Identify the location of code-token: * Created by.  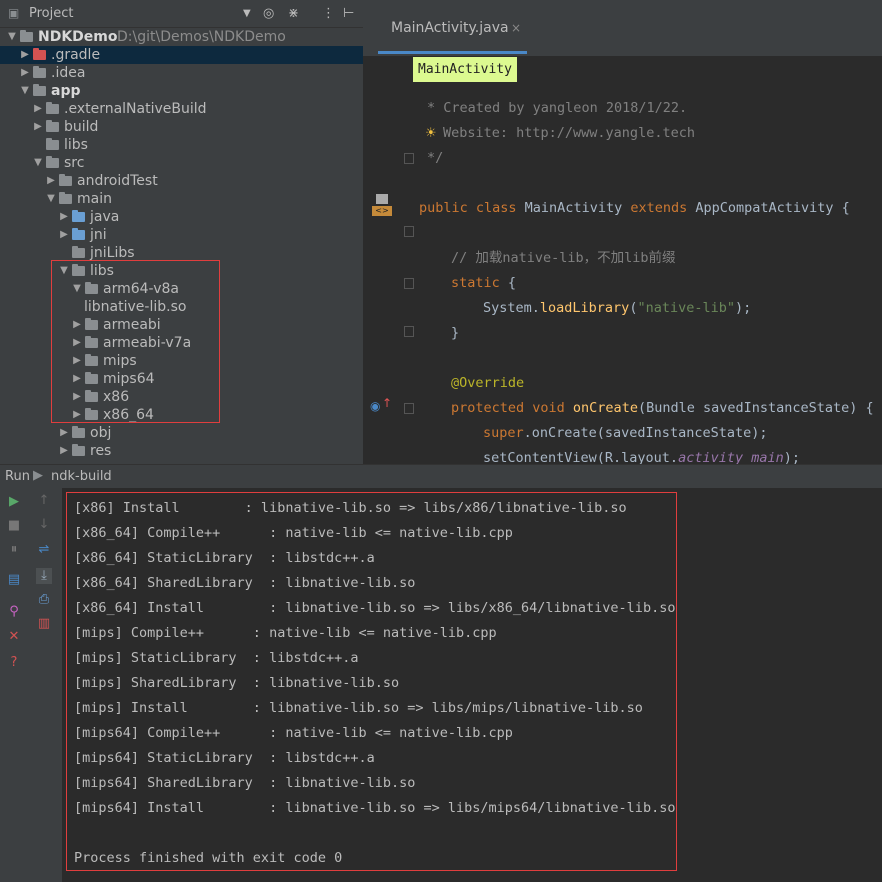
(480, 108).